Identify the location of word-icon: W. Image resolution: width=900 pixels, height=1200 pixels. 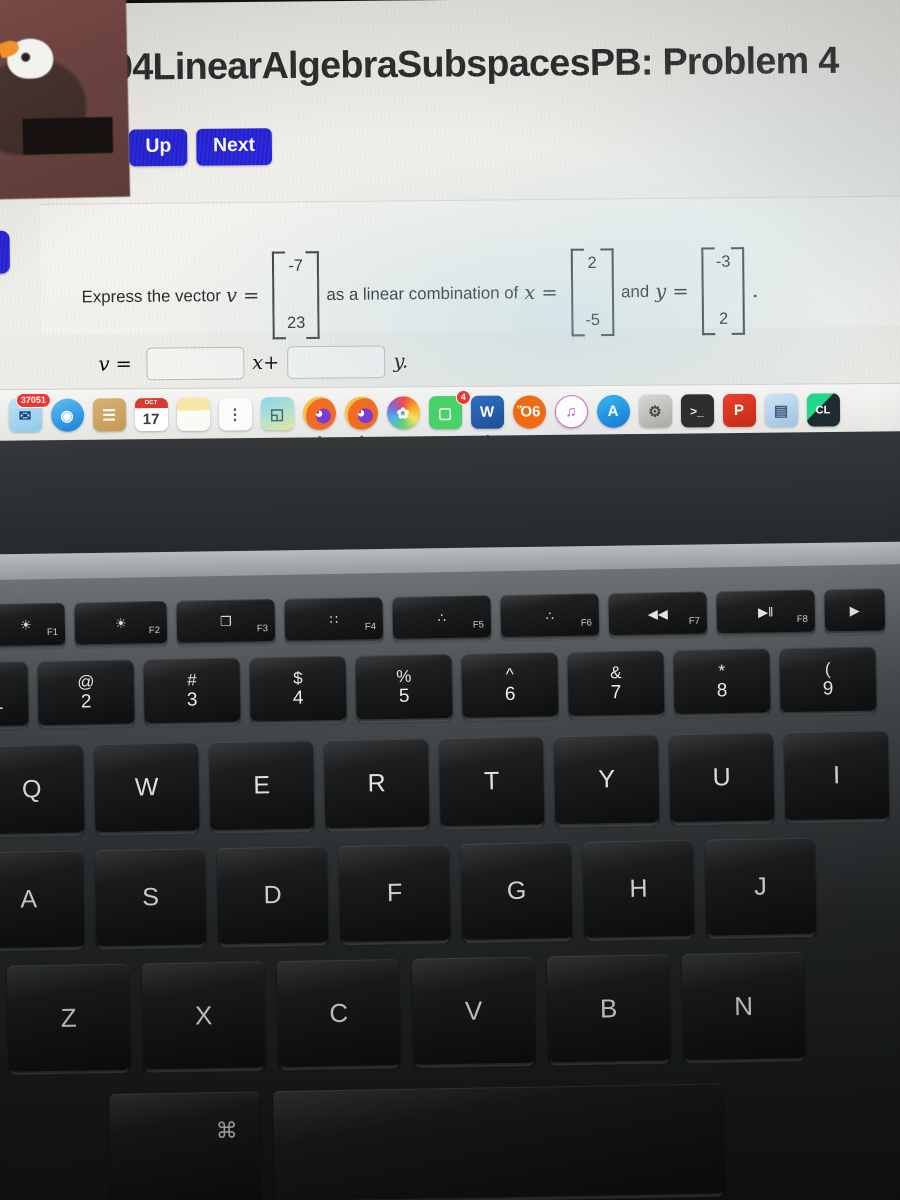
(487, 412).